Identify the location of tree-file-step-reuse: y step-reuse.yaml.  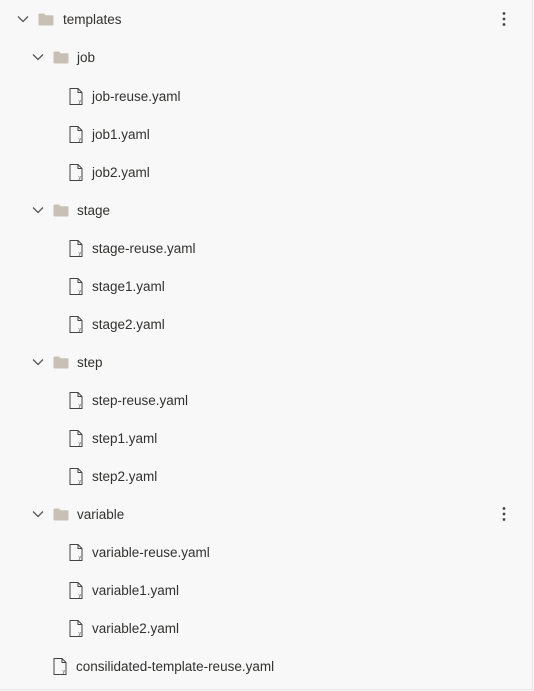
(266, 400).